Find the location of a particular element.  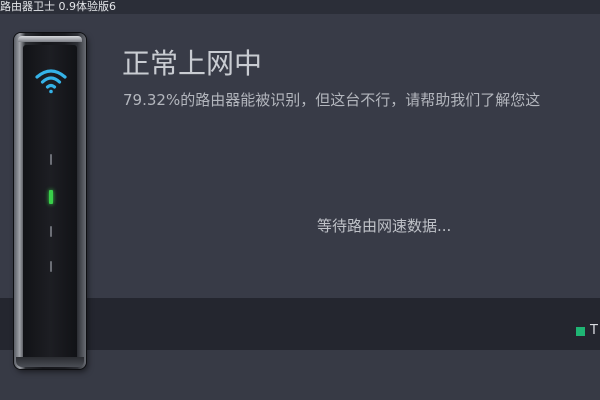

title-bar: 路由器卫士 0.9体验版6 is located at coordinates (300, 7).